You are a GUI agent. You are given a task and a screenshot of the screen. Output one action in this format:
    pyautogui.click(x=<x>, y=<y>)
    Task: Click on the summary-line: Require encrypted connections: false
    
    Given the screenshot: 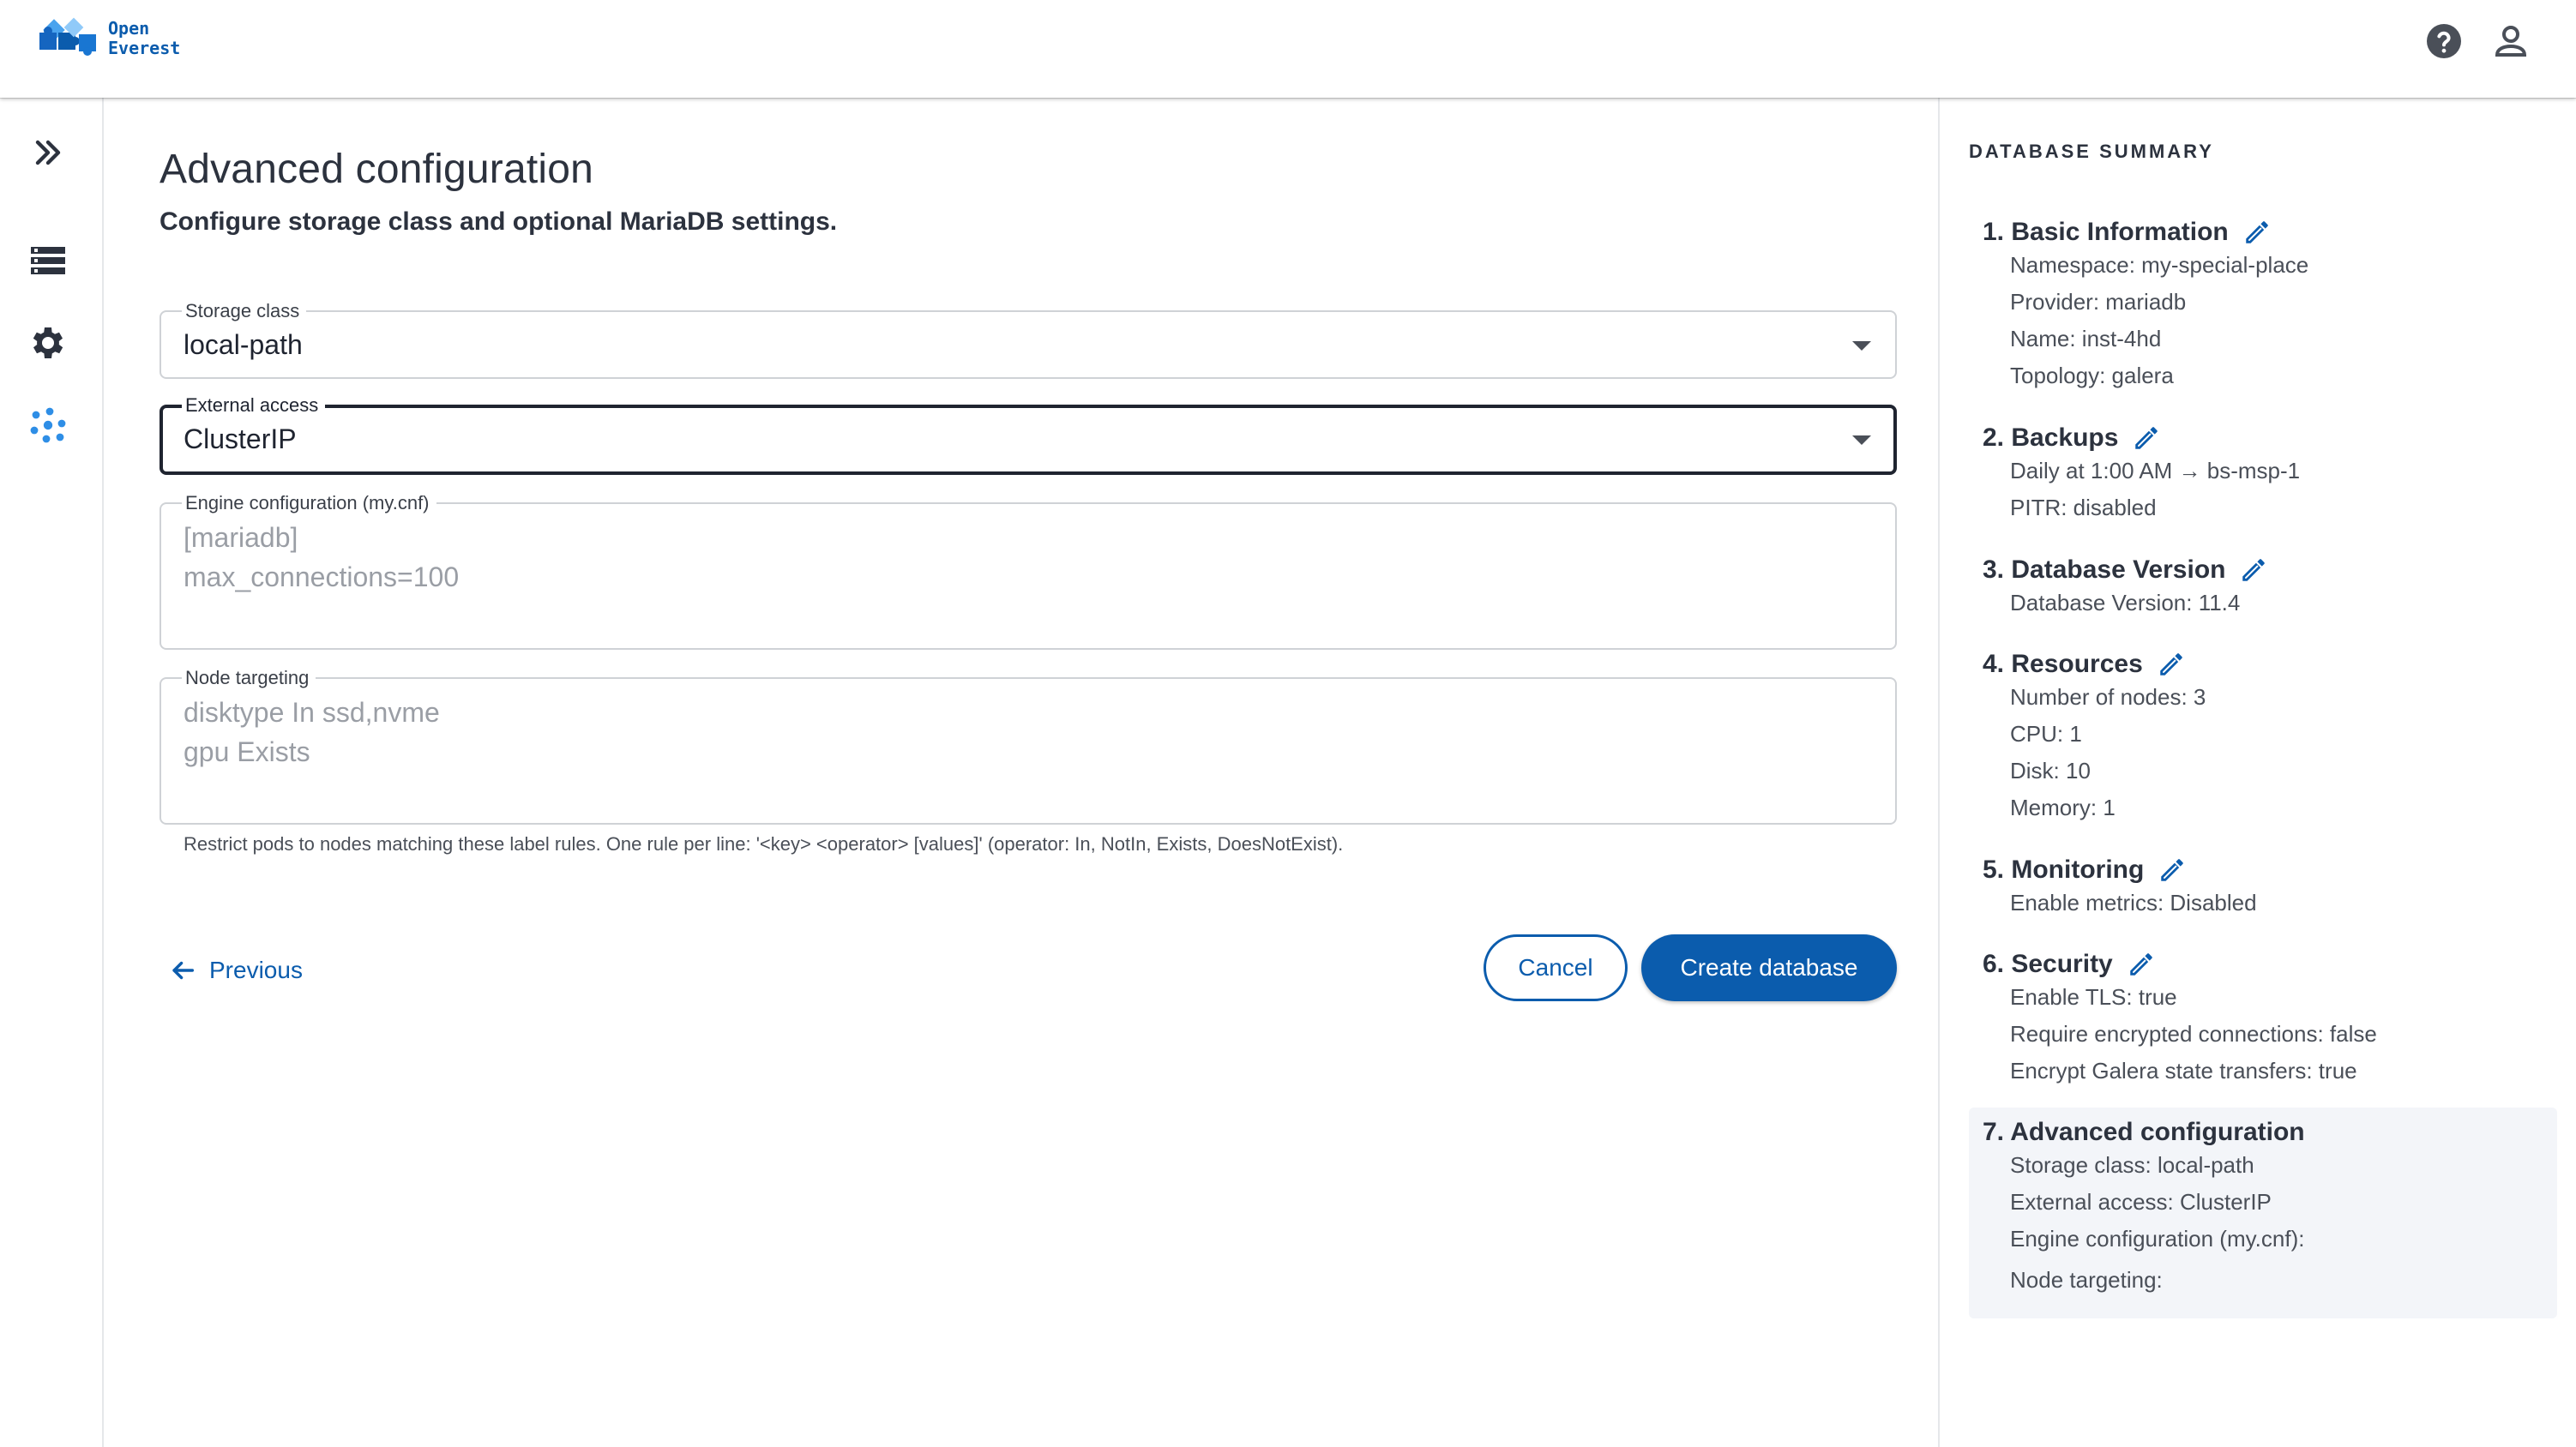 What is the action you would take?
    pyautogui.click(x=2193, y=1034)
    